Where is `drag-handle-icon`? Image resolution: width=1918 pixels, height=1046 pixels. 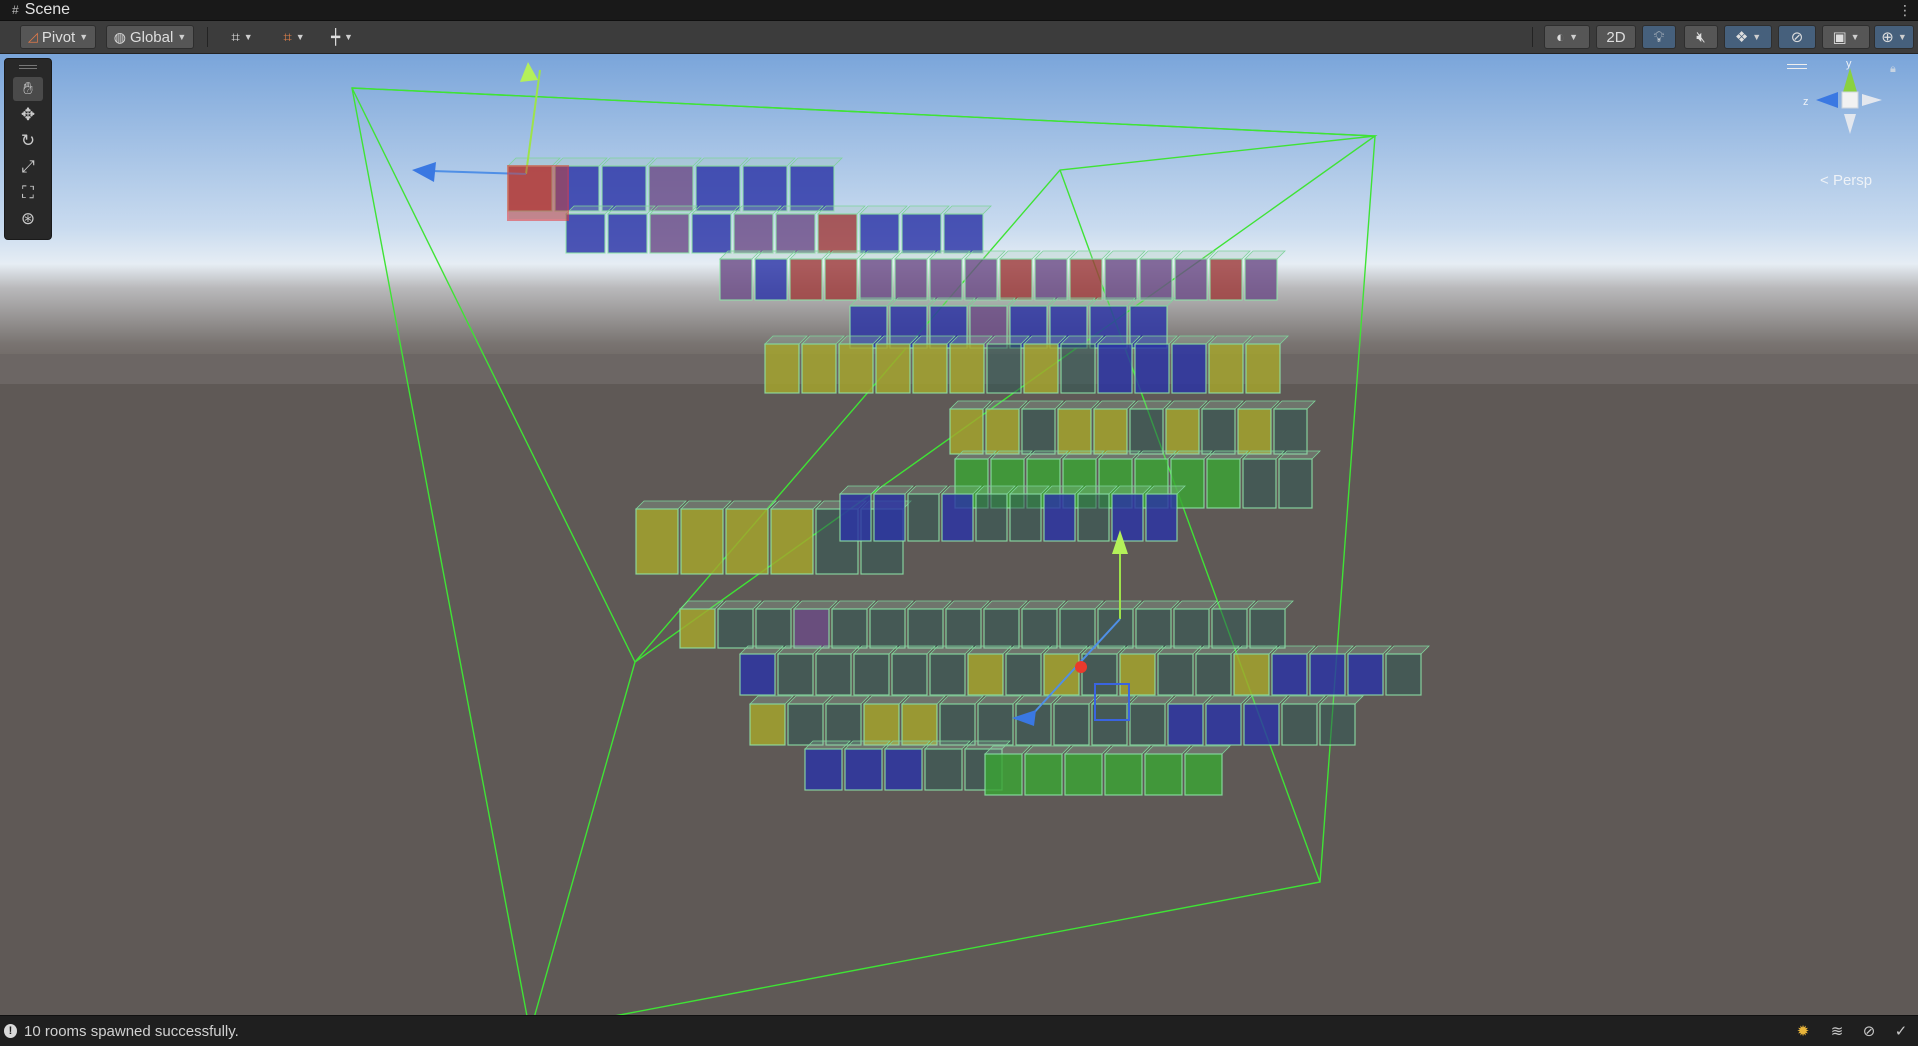
drag-handle-icon is located at coordinates (28, 67).